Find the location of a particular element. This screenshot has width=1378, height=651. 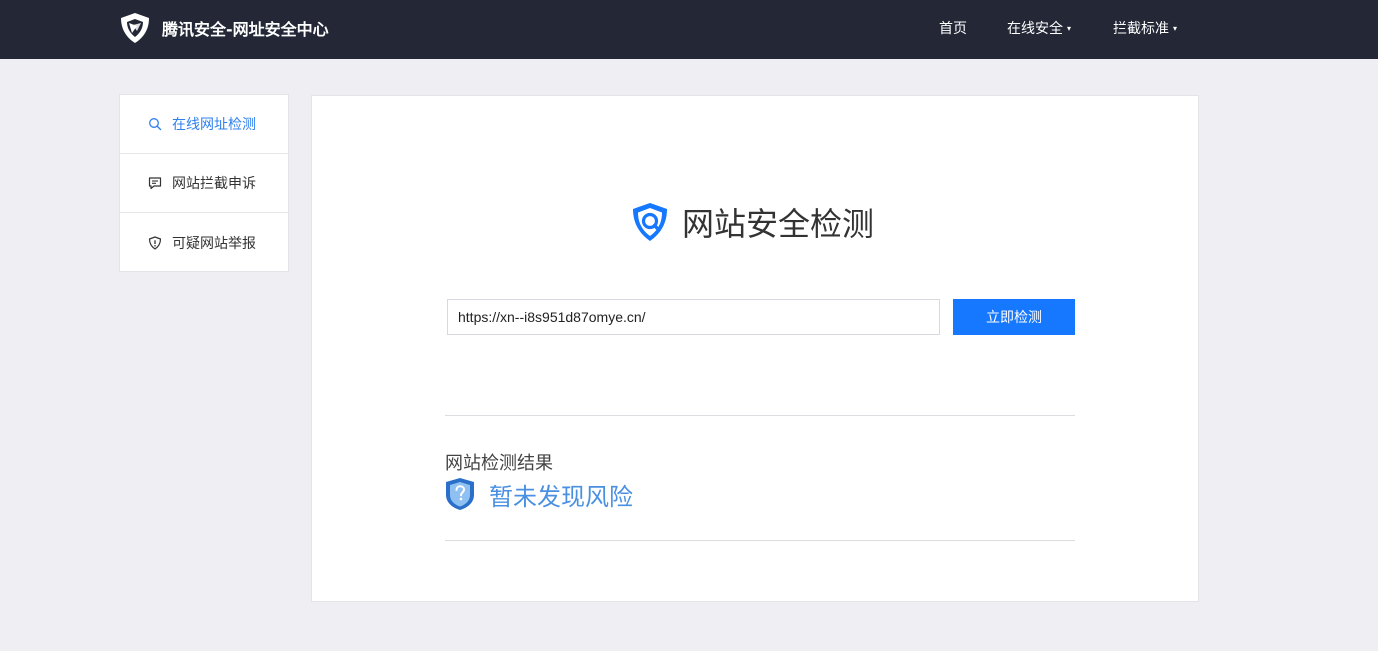

result-heading: 网站检测结果 is located at coordinates (499, 463).